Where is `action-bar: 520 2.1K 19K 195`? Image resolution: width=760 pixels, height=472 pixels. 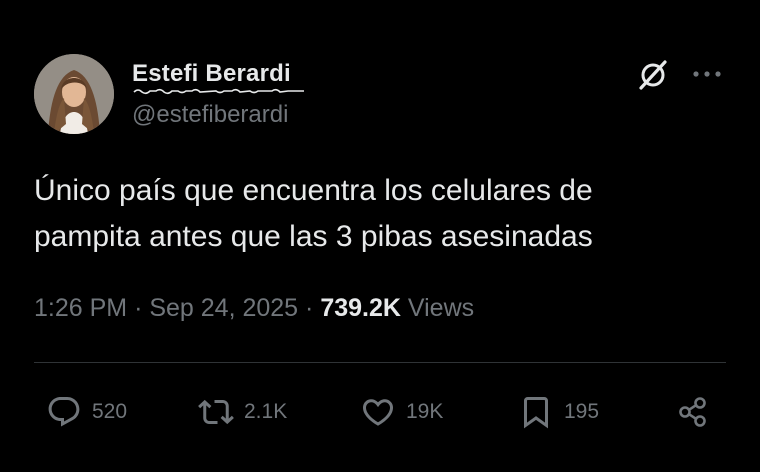 action-bar: 520 2.1K 19K 195 is located at coordinates (380, 412).